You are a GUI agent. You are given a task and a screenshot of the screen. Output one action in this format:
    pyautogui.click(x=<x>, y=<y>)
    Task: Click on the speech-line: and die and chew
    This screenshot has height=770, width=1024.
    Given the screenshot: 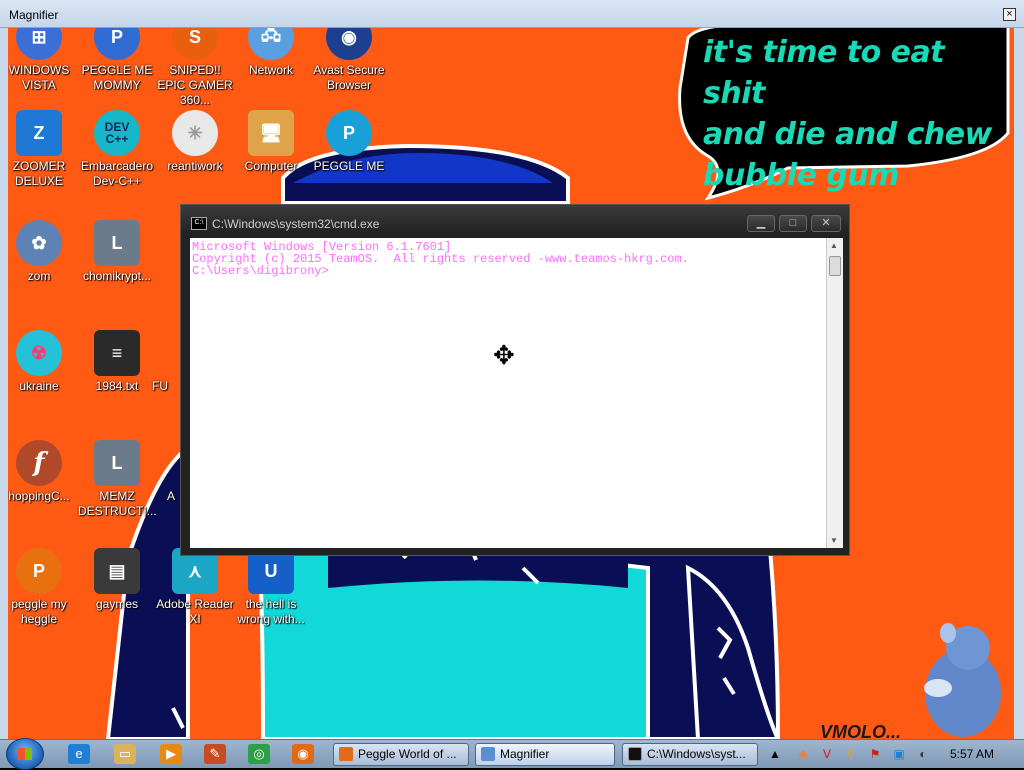 What is the action you would take?
    pyautogui.click(x=847, y=134)
    